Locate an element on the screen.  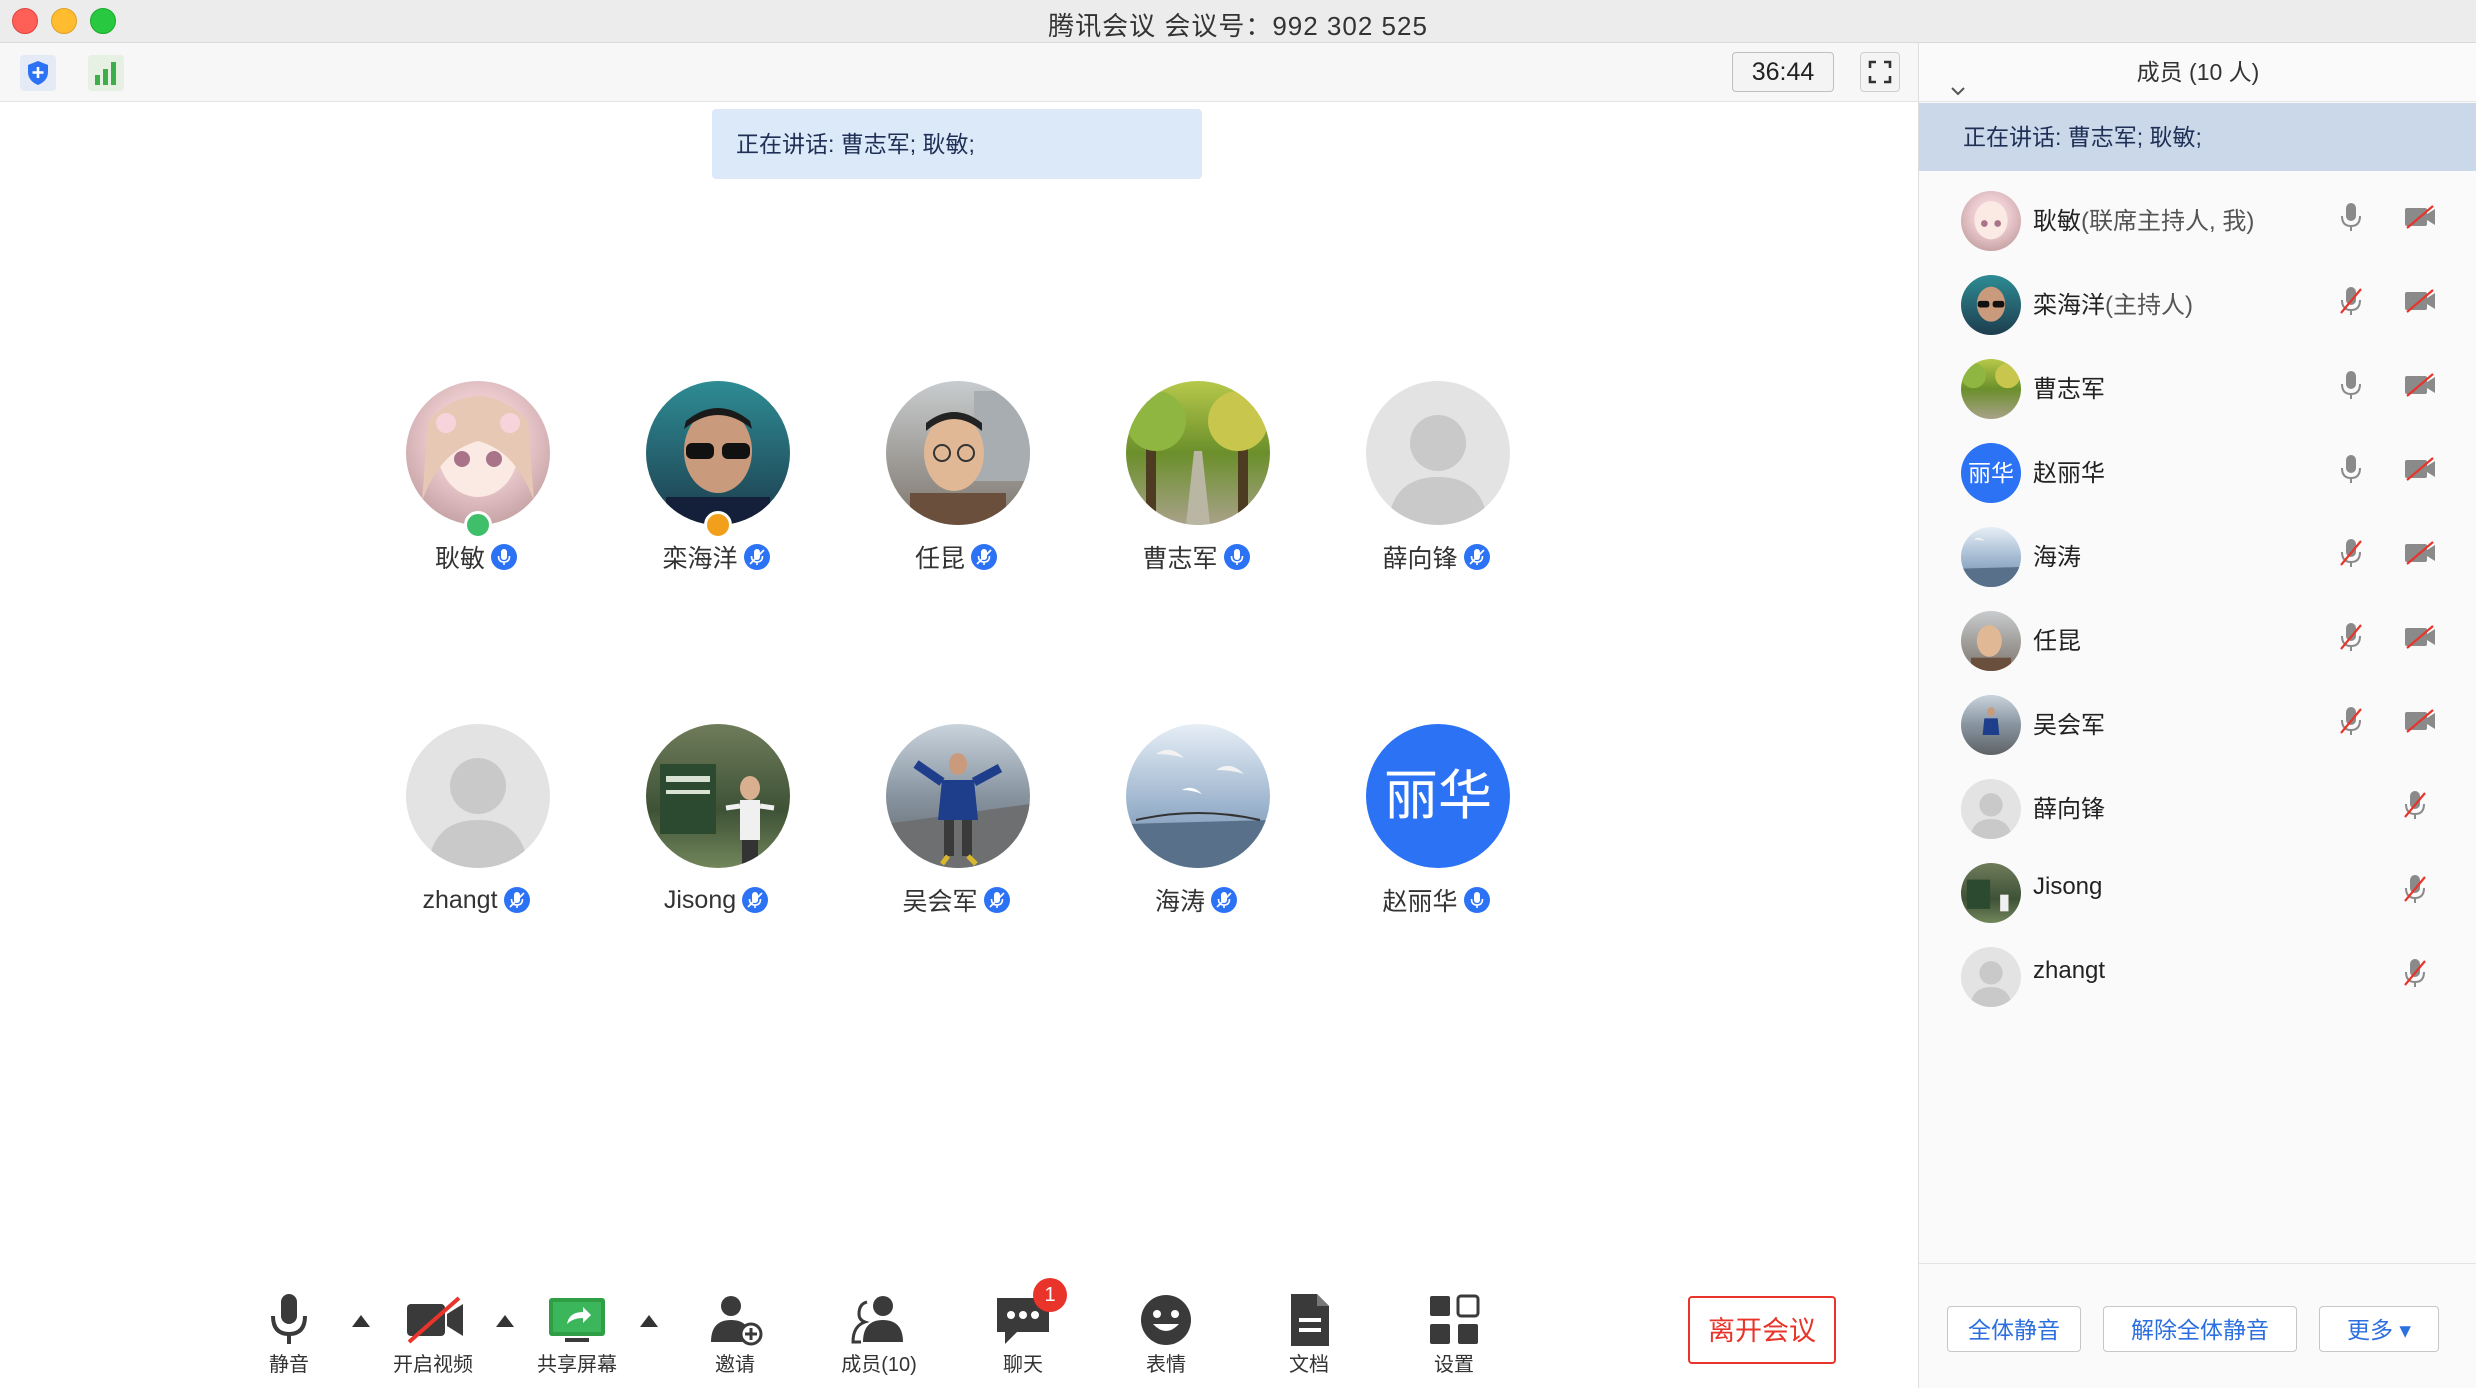
mute-button: 静音 is located at coordinates (289, 1310).